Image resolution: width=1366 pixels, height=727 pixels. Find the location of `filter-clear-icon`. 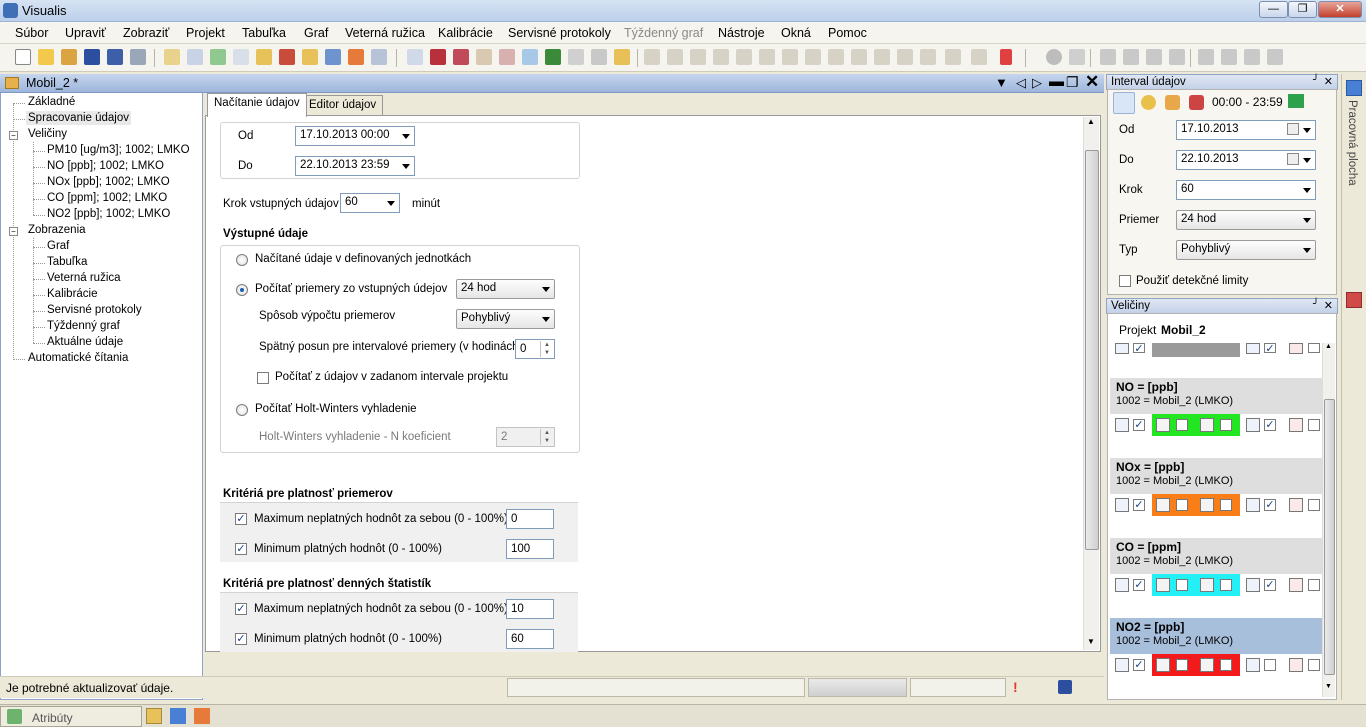

filter-clear-icon is located at coordinates (979, 57).